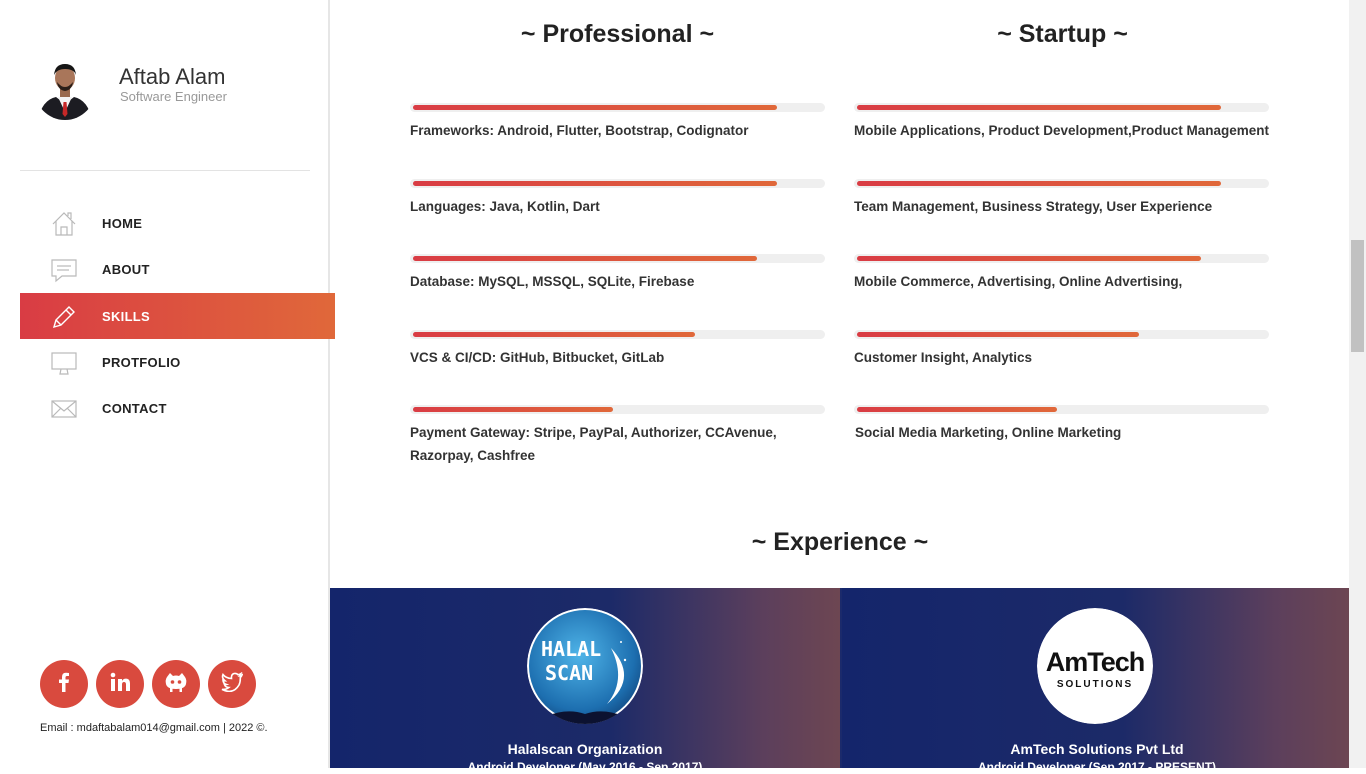  Describe the element at coordinates (122, 223) in the screenshot. I see `nav-label-home: HOME` at that location.